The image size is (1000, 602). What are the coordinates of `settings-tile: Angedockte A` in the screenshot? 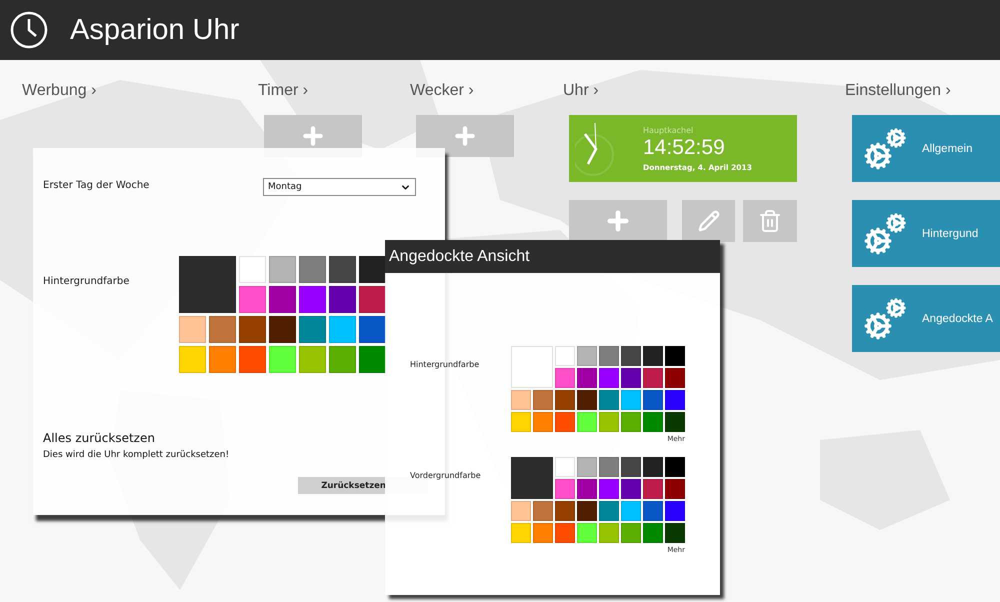 It's located at (926, 318).